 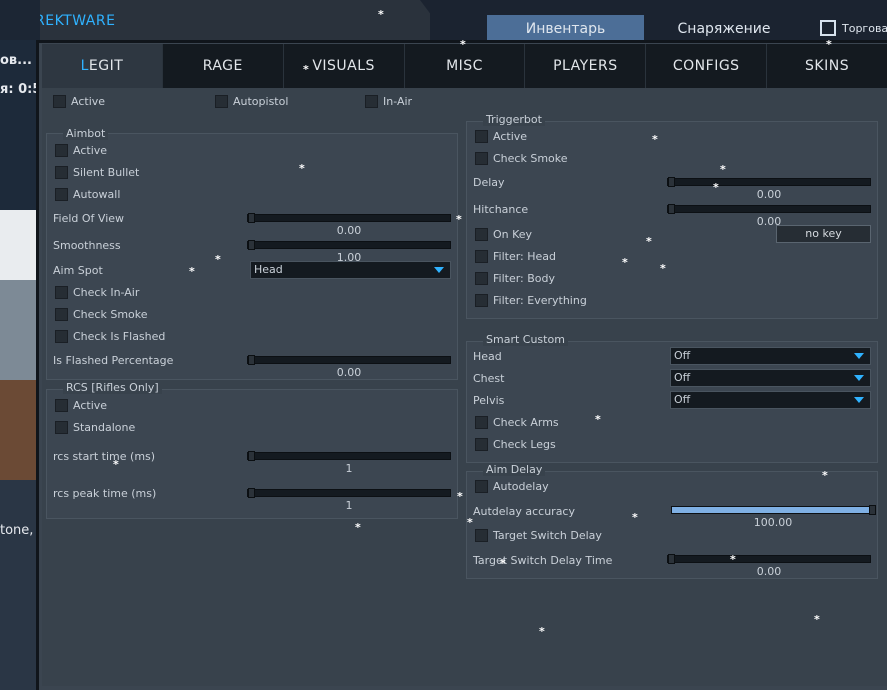 I want to click on autodelay-checkbox: Autodelay, so click(x=512, y=486).